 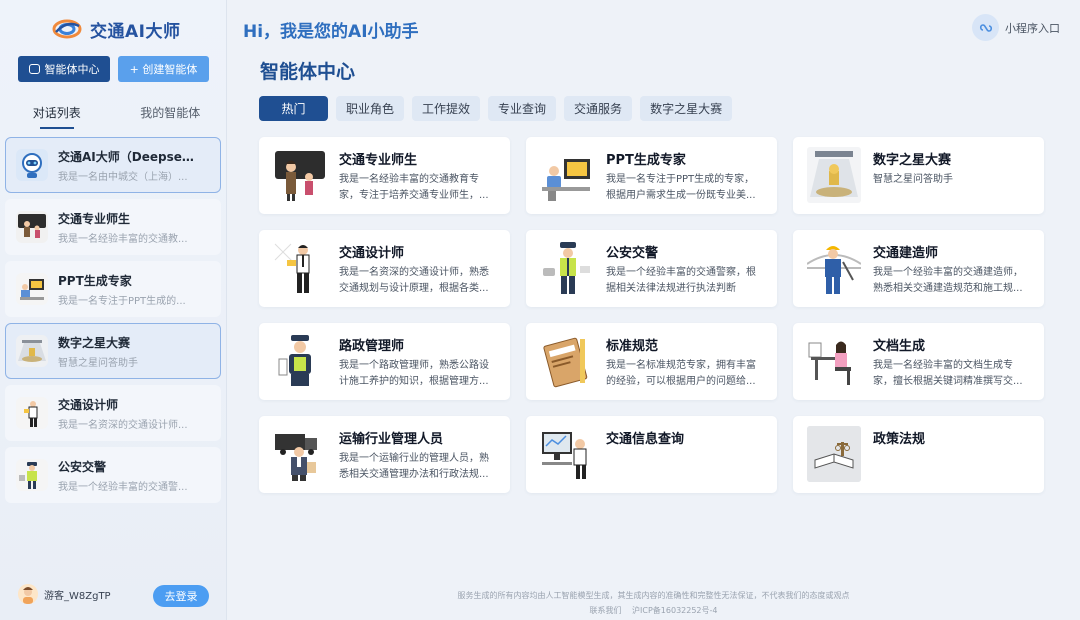 I want to click on guest-name: 游客_W8ZgTP, so click(x=77, y=596).